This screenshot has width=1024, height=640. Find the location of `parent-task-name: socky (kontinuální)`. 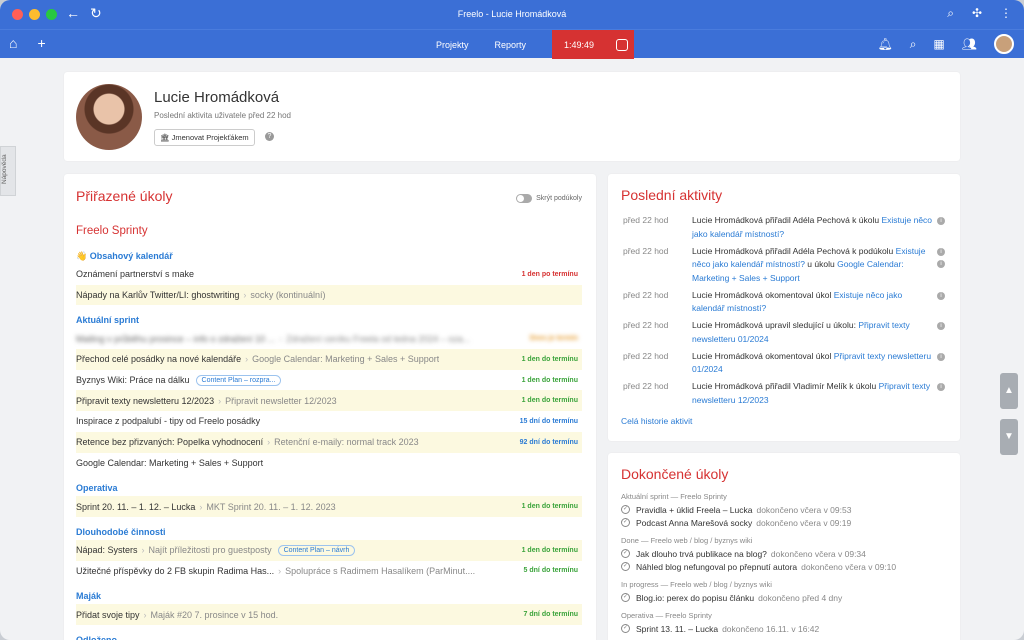

parent-task-name: socky (kontinuální) is located at coordinates (284, 295).